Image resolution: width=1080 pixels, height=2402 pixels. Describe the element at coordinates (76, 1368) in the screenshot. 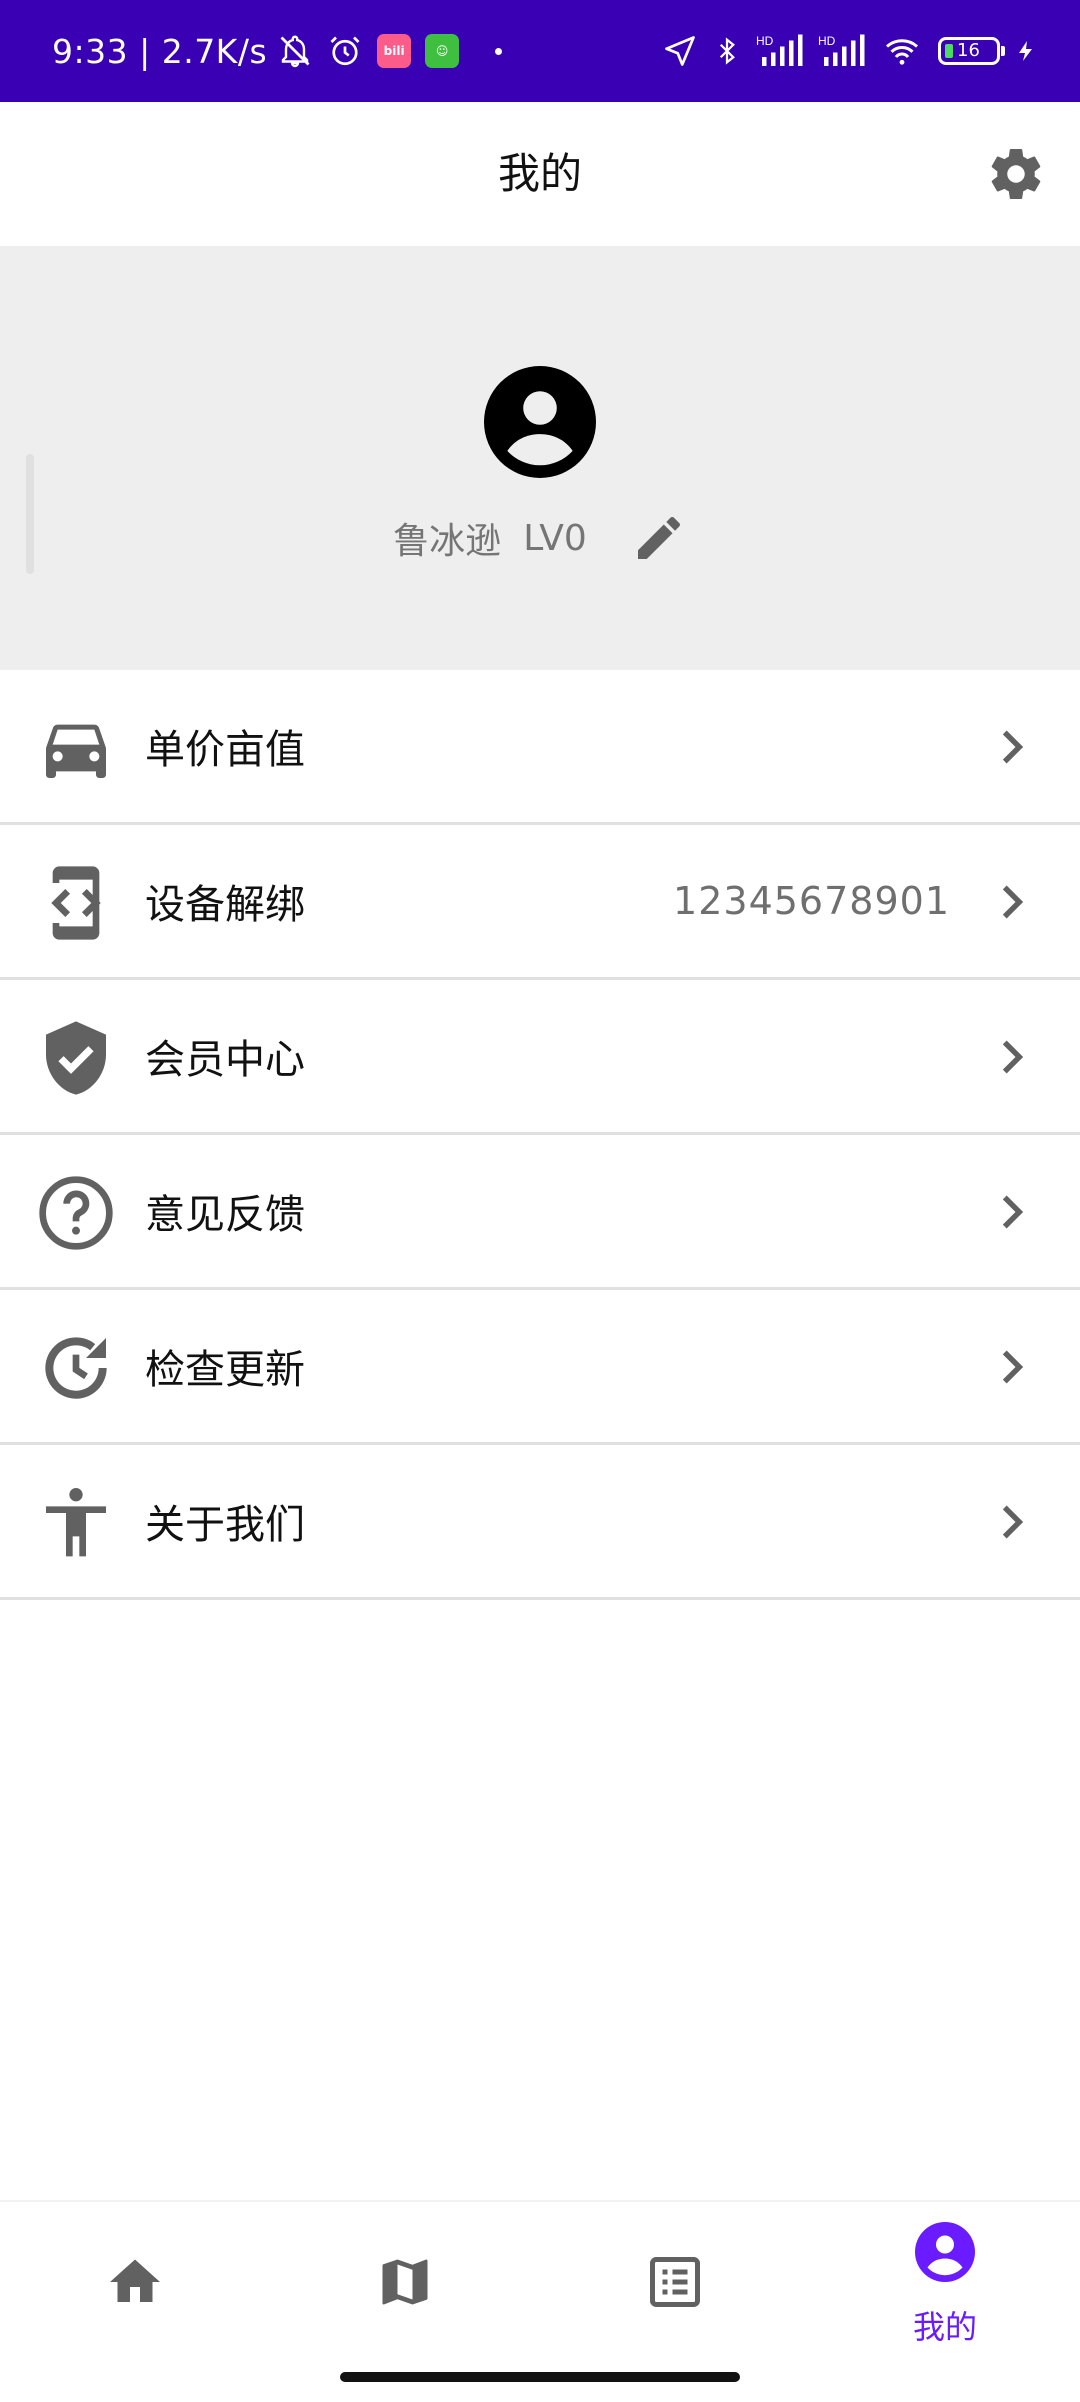

I see `update-clock-icon` at that location.